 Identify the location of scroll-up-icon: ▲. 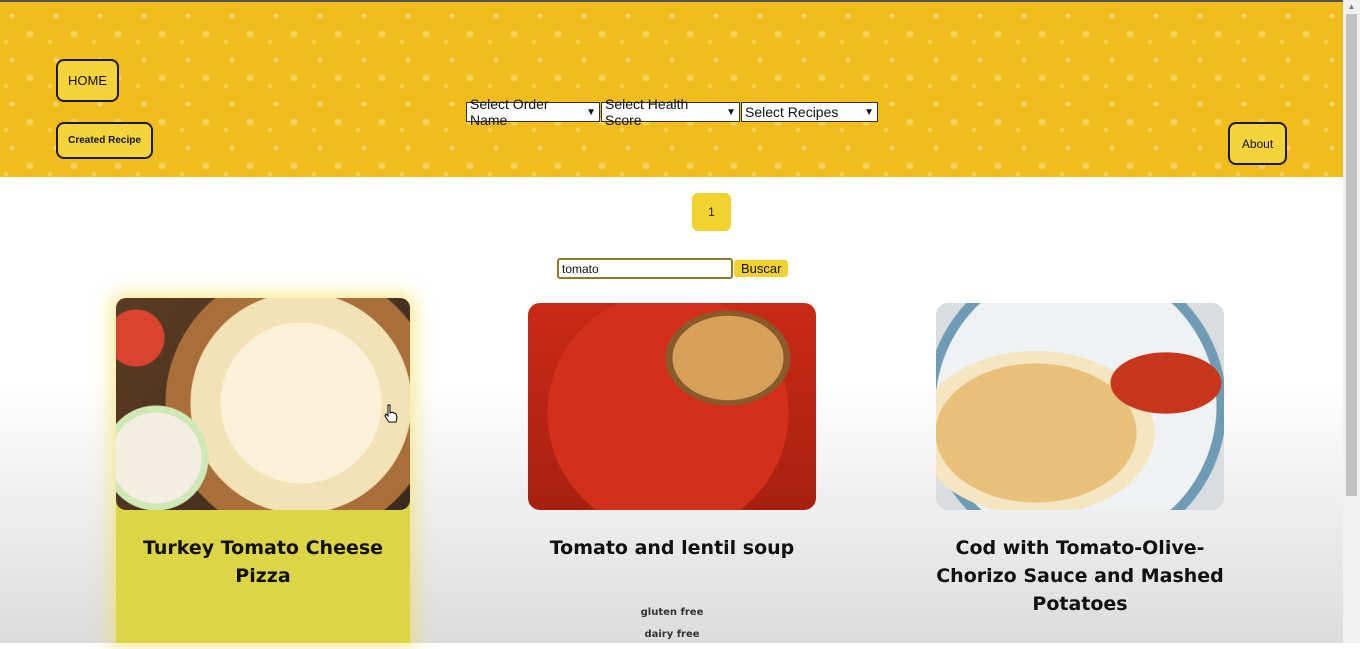
(1351, 7).